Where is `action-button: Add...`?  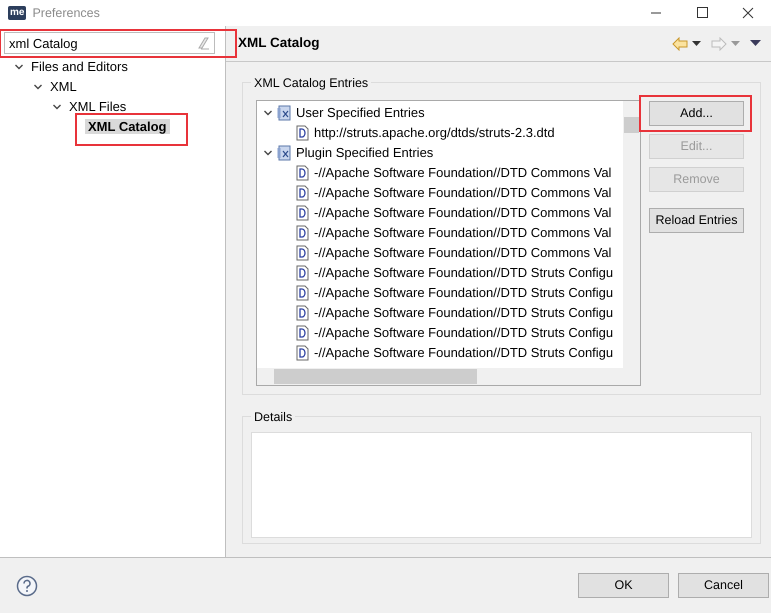
action-button: Add... is located at coordinates (696, 113).